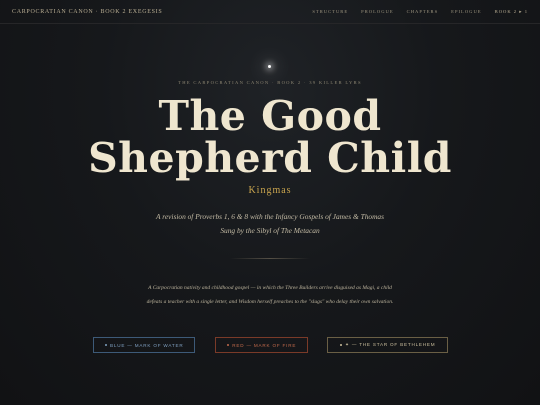 The height and width of the screenshot is (405, 540). I want to click on button-label: Red — Mark of Fire, so click(264, 345).